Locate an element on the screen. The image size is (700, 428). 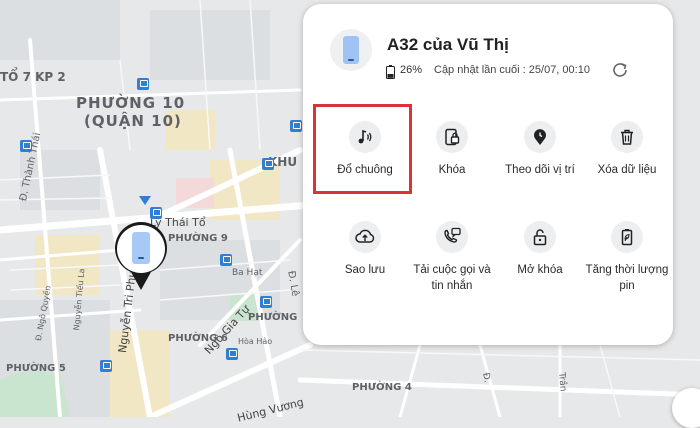
erase-icon-container is located at coordinates (627, 137).